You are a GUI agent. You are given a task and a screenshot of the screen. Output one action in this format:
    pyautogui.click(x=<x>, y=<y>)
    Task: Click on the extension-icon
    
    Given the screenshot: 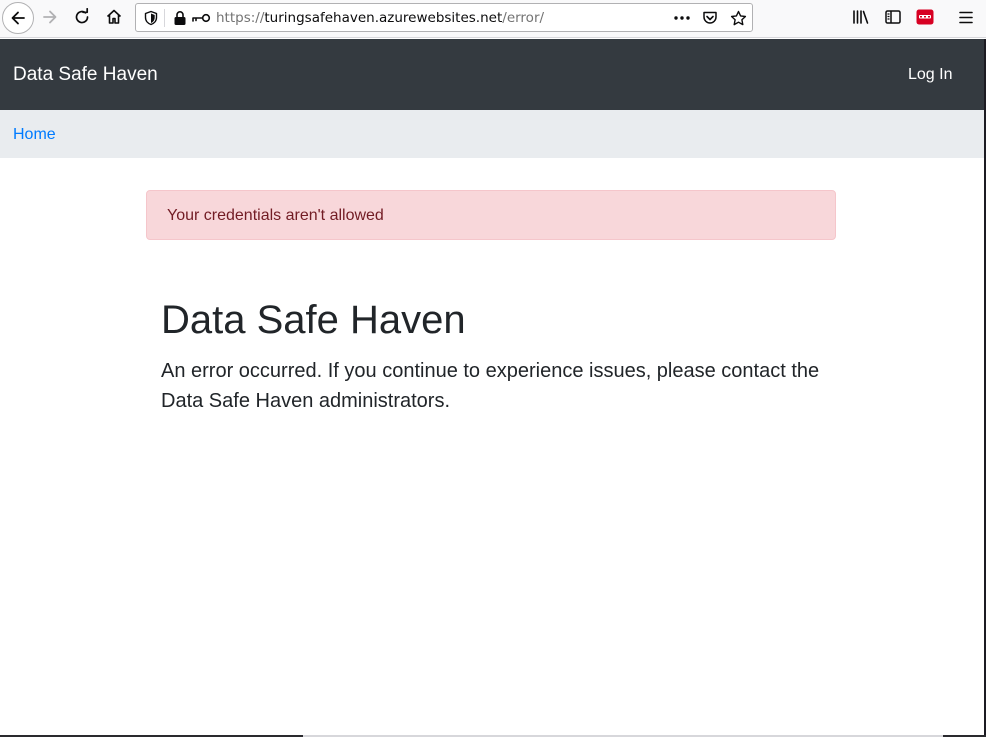 What is the action you would take?
    pyautogui.click(x=925, y=17)
    